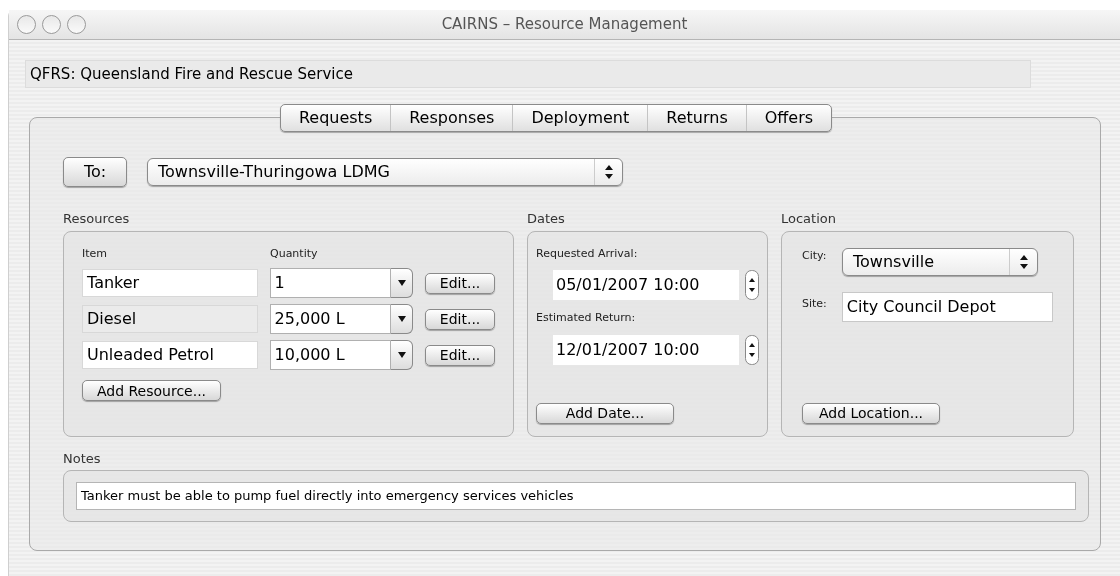 The image size is (1120, 576). What do you see at coordinates (528, 74) in the screenshot?
I see `agency-field: QFRS: Queensland Fire and Rescue Service` at bounding box center [528, 74].